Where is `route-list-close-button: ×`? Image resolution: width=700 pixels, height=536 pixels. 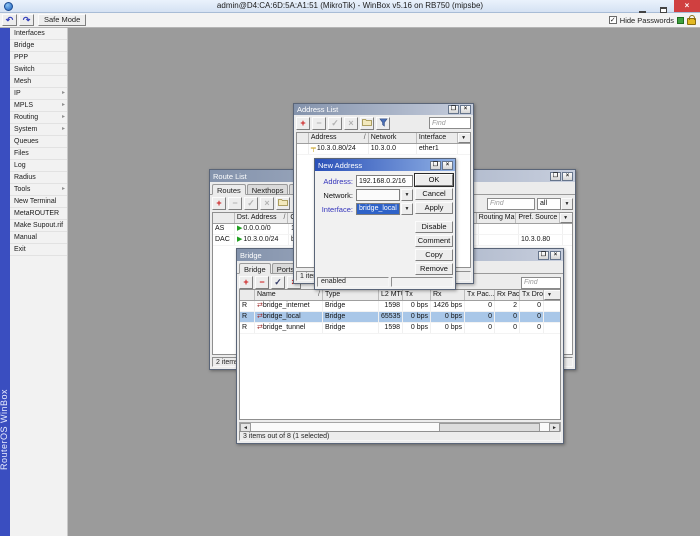 route-list-close-button: × is located at coordinates (567, 176).